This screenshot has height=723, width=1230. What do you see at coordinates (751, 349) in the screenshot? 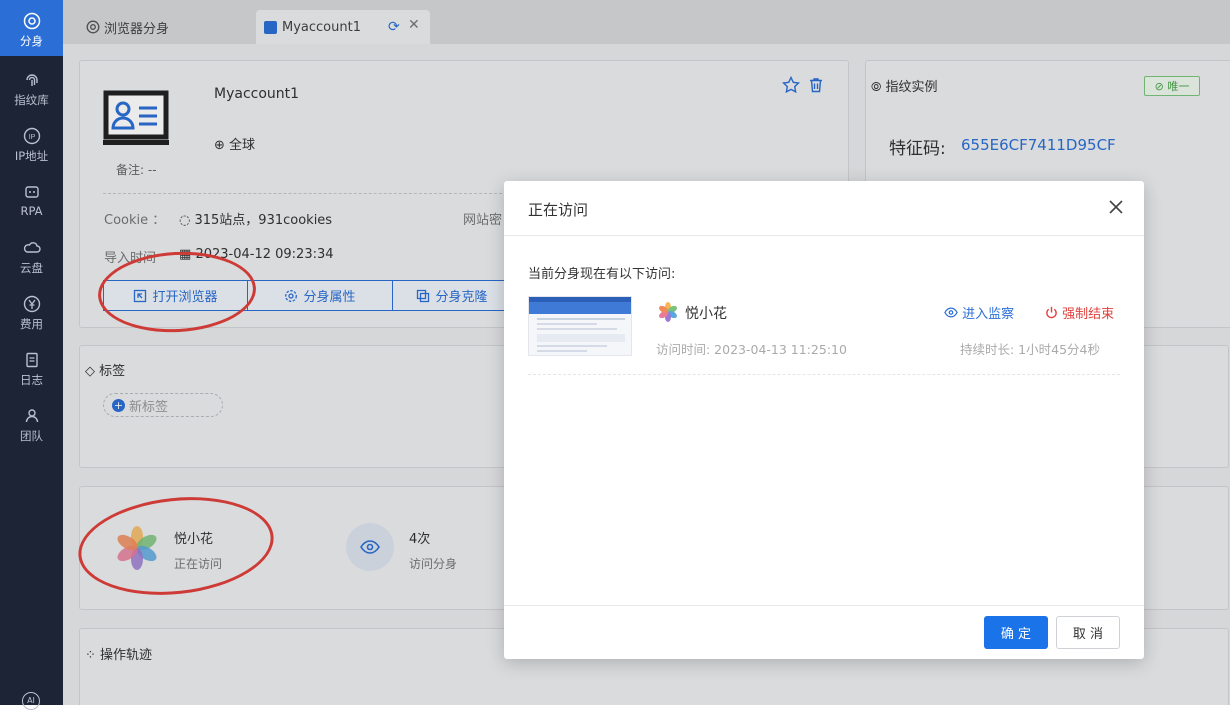
I see `visit-time: 访问时间: 2023-04-13 11:25:10` at bounding box center [751, 349].